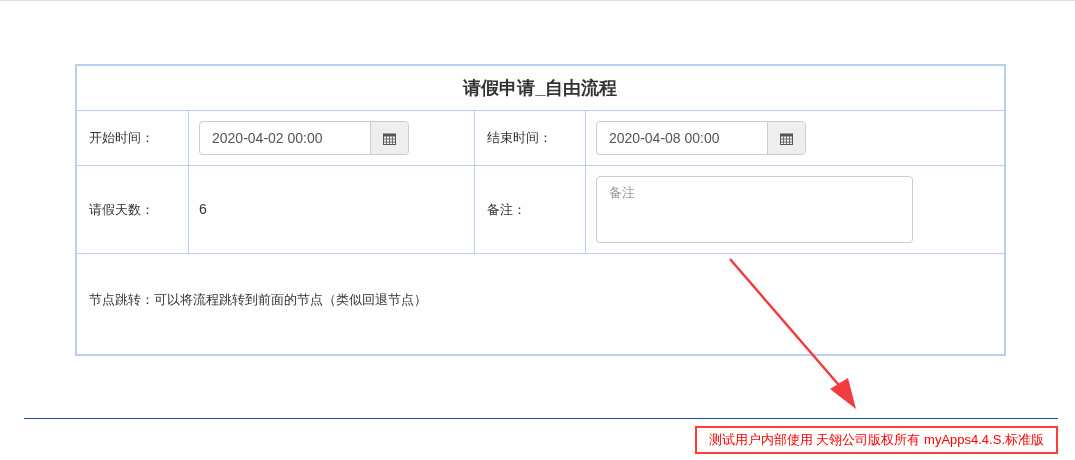 This screenshot has width=1075, height=460. Describe the element at coordinates (121, 209) in the screenshot. I see `field-label: 请假天数：` at that location.